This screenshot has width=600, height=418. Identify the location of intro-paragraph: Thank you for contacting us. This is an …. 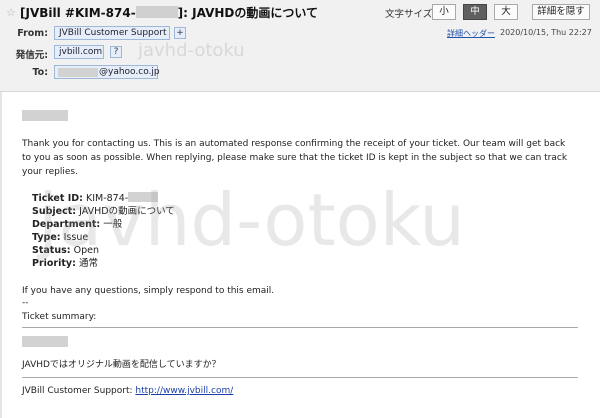
(295, 158).